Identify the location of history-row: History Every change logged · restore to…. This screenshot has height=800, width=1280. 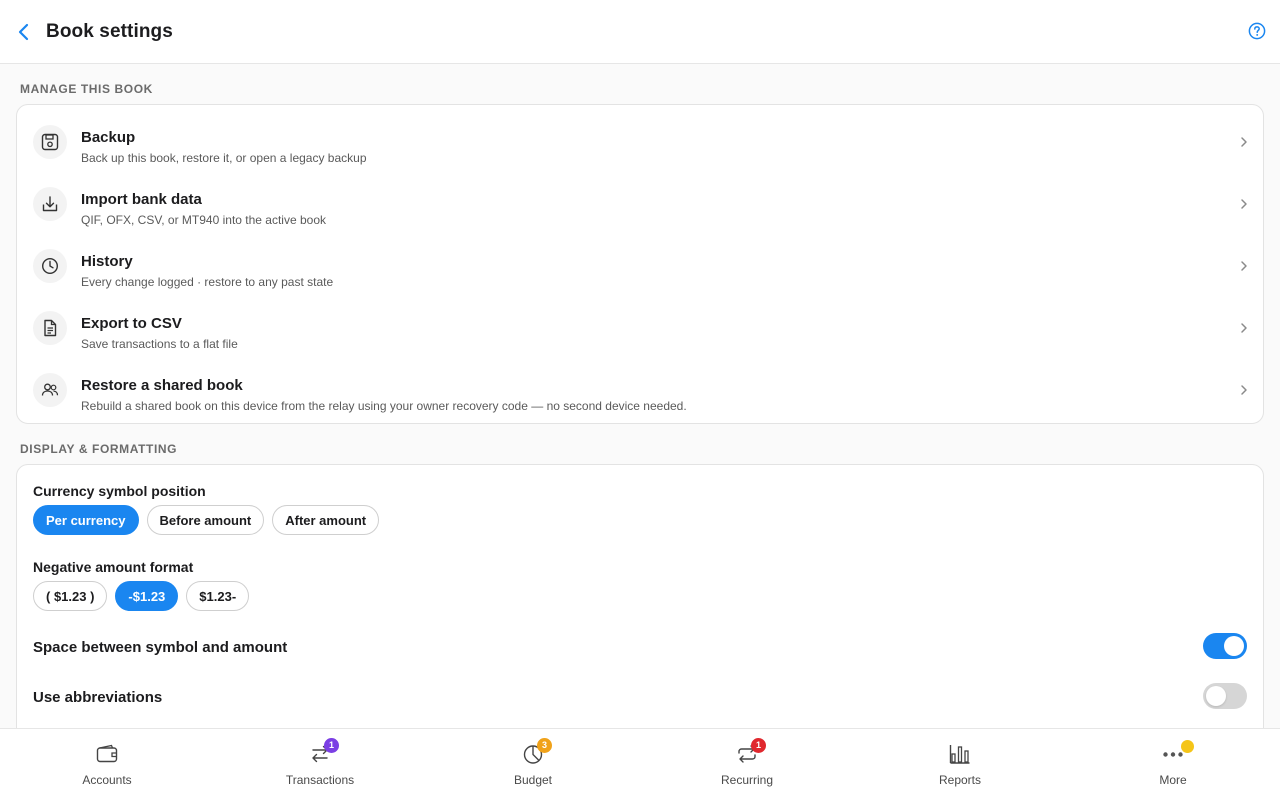
(640, 266).